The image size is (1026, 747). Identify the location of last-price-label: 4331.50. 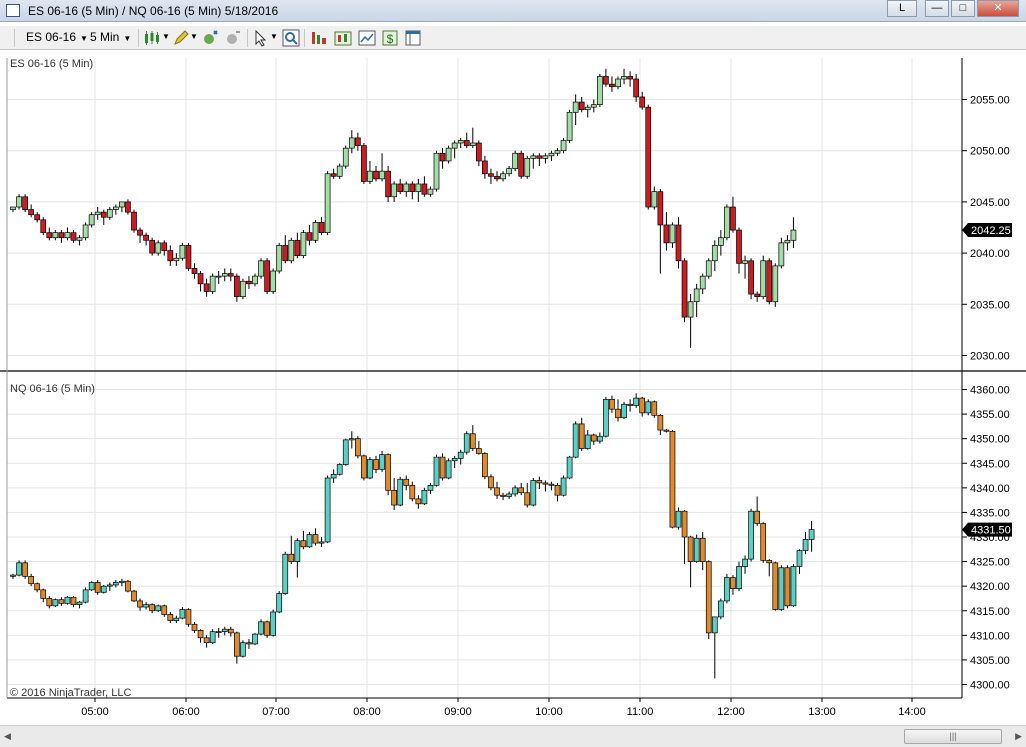
(991, 531).